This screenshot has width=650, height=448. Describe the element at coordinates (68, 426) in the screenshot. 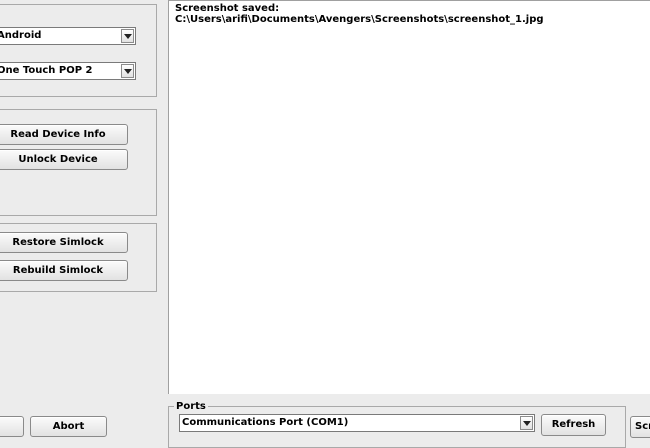

I see `abort-button: Abort` at that location.